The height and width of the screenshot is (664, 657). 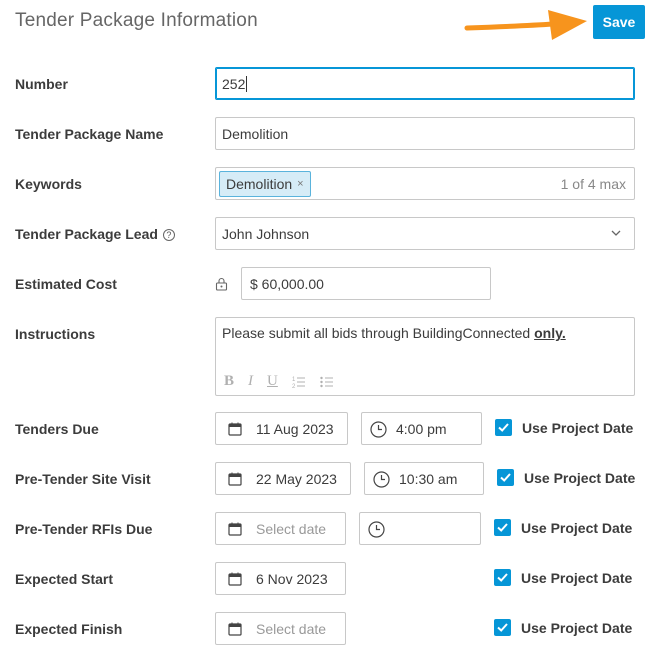 I want to click on pre-tender-site-visit-time-value: 10:30 am, so click(x=428, y=479).